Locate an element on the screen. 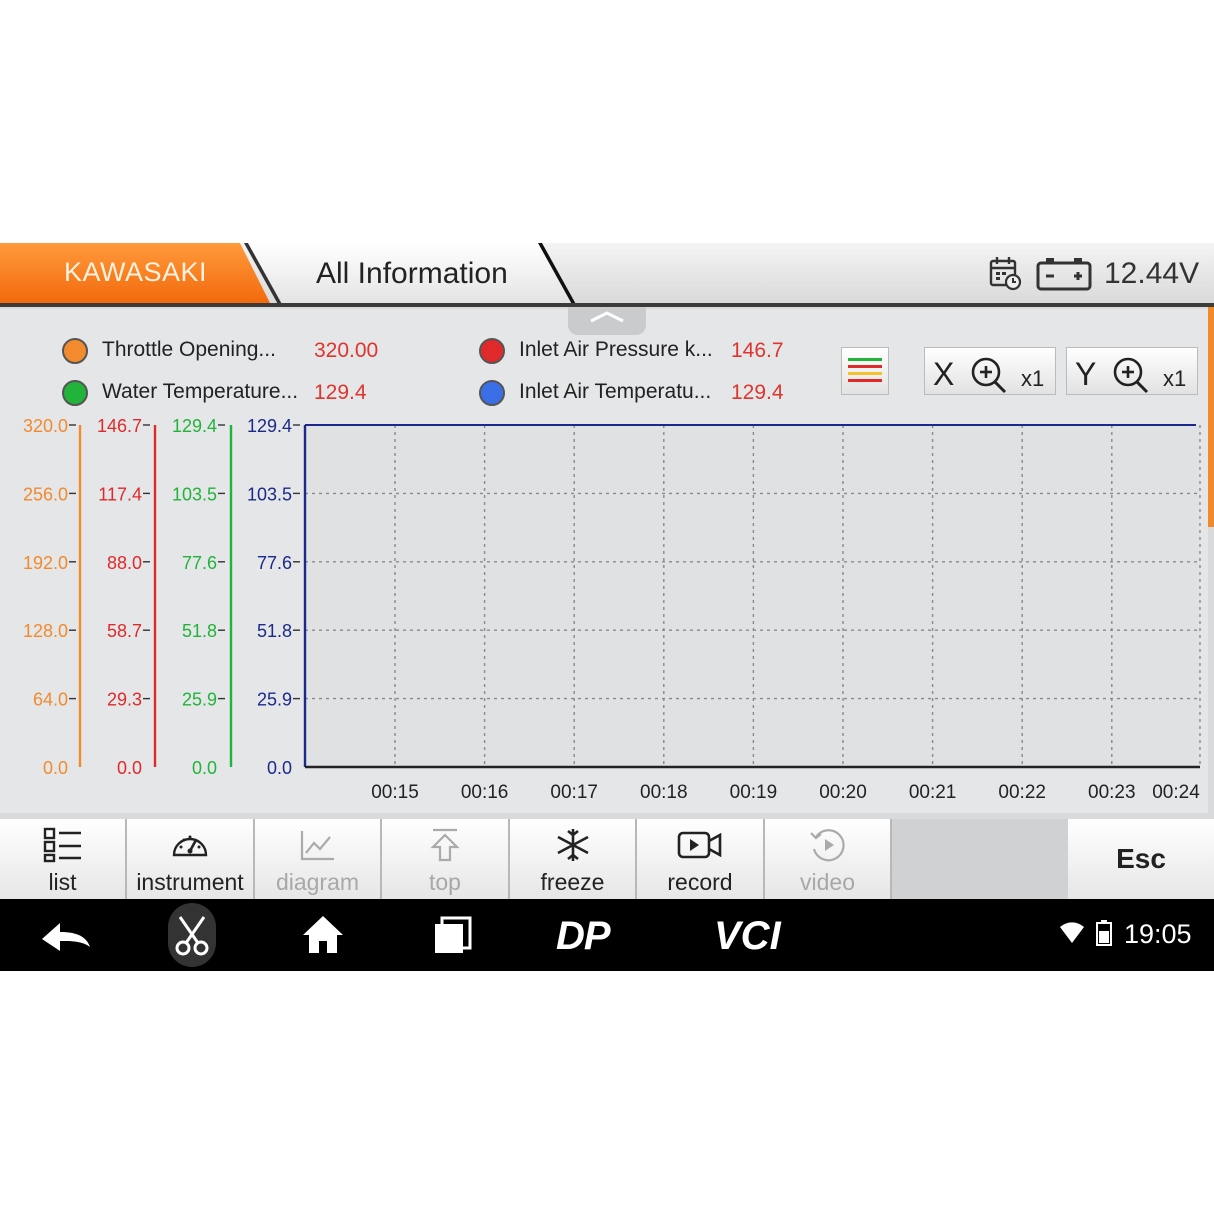  recent-apps-icon is located at coordinates (453, 937).